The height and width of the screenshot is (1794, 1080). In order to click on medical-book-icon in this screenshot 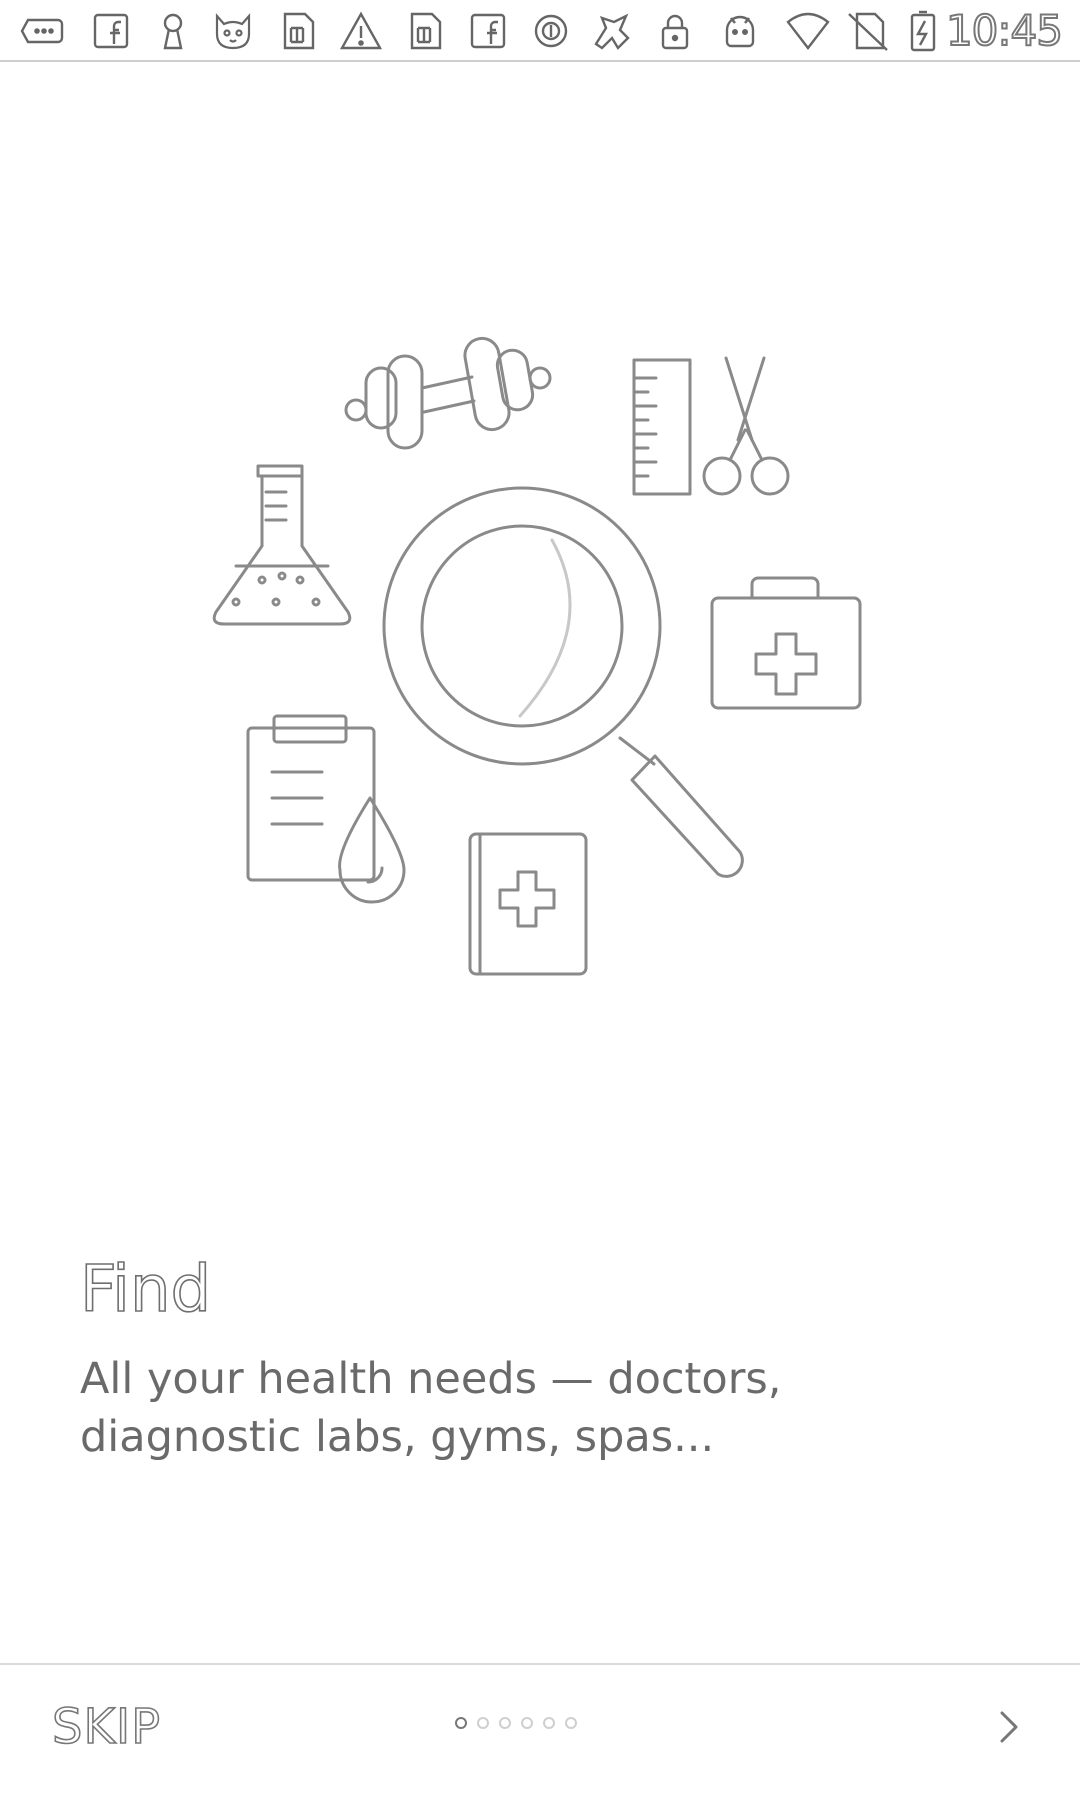, I will do `click(528, 904)`.